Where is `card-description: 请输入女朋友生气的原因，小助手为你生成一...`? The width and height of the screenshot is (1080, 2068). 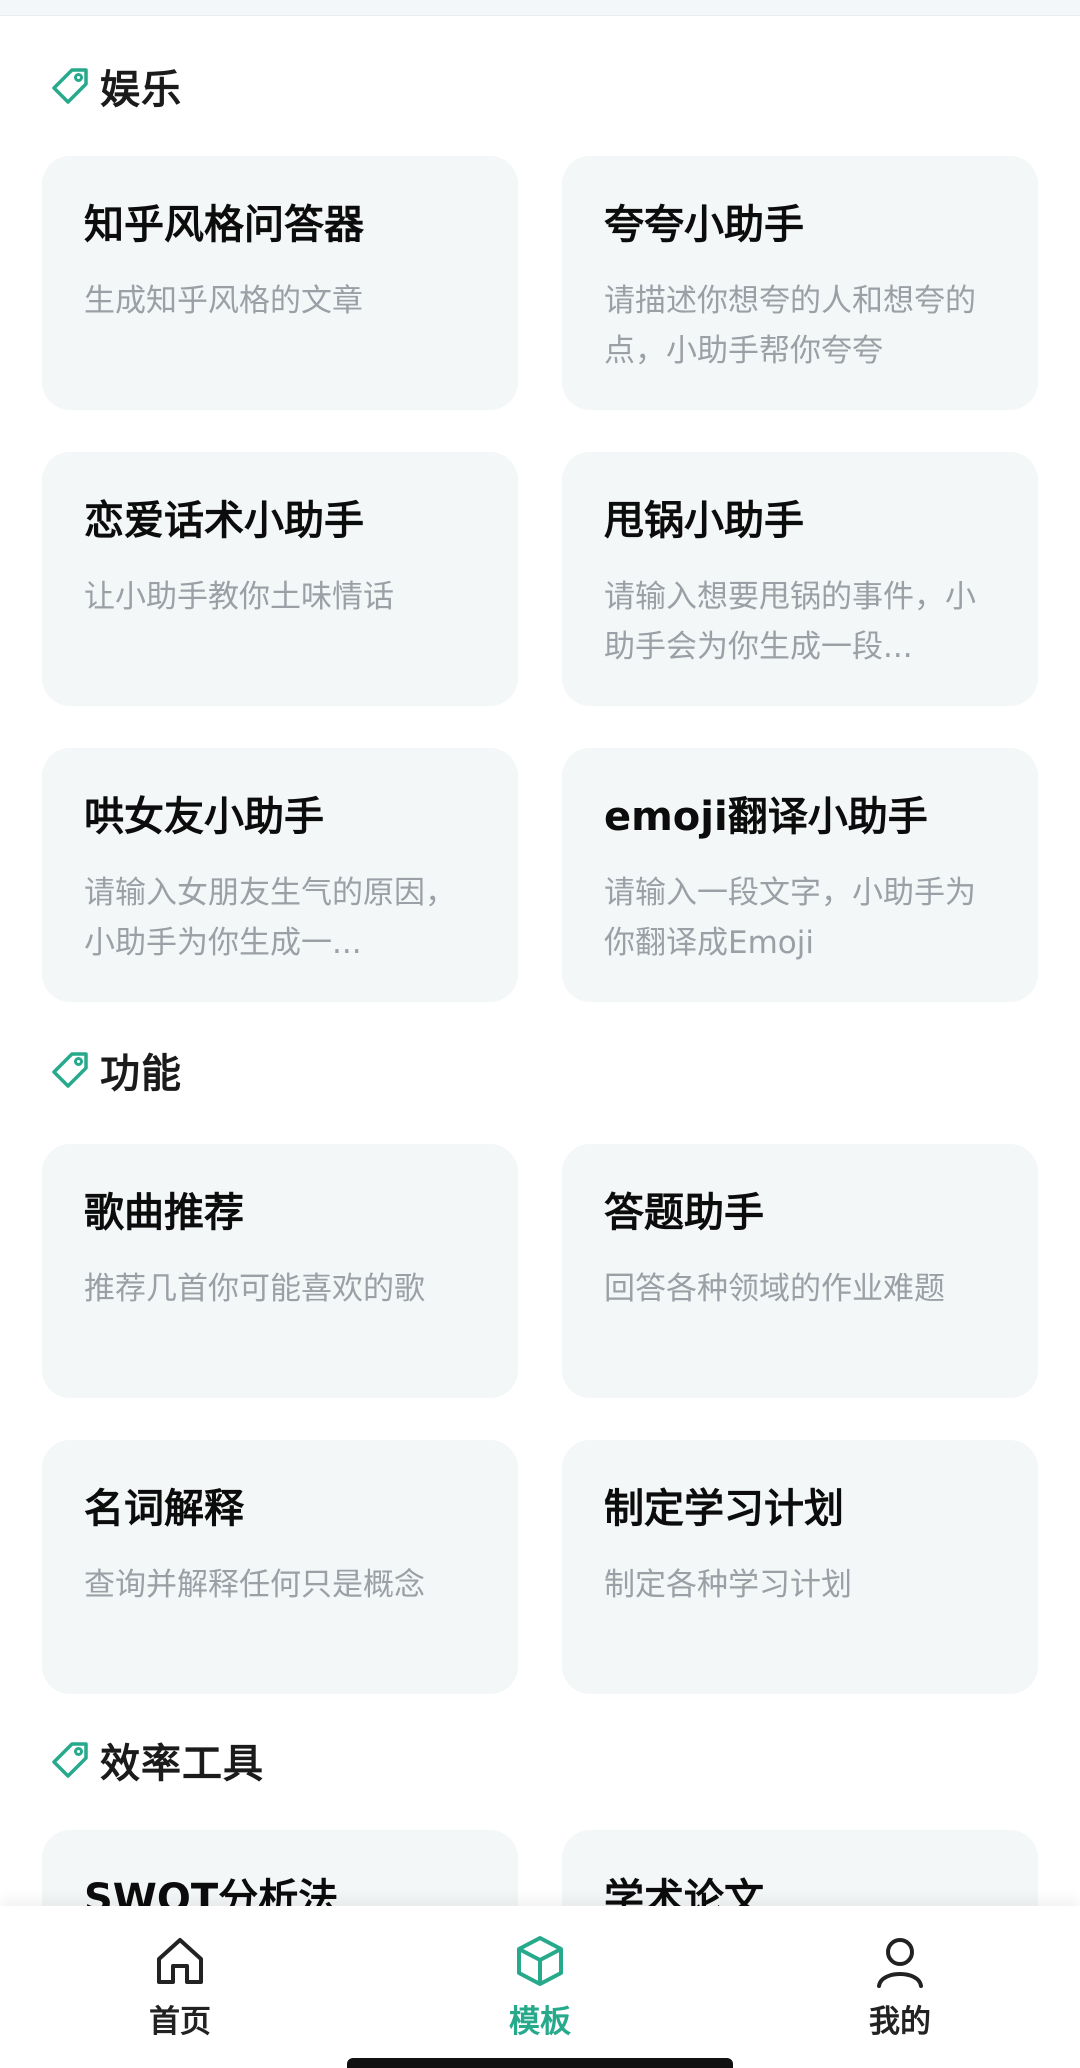 card-description: 请输入女朋友生气的原因，小助手为你生成一... is located at coordinates (270, 918).